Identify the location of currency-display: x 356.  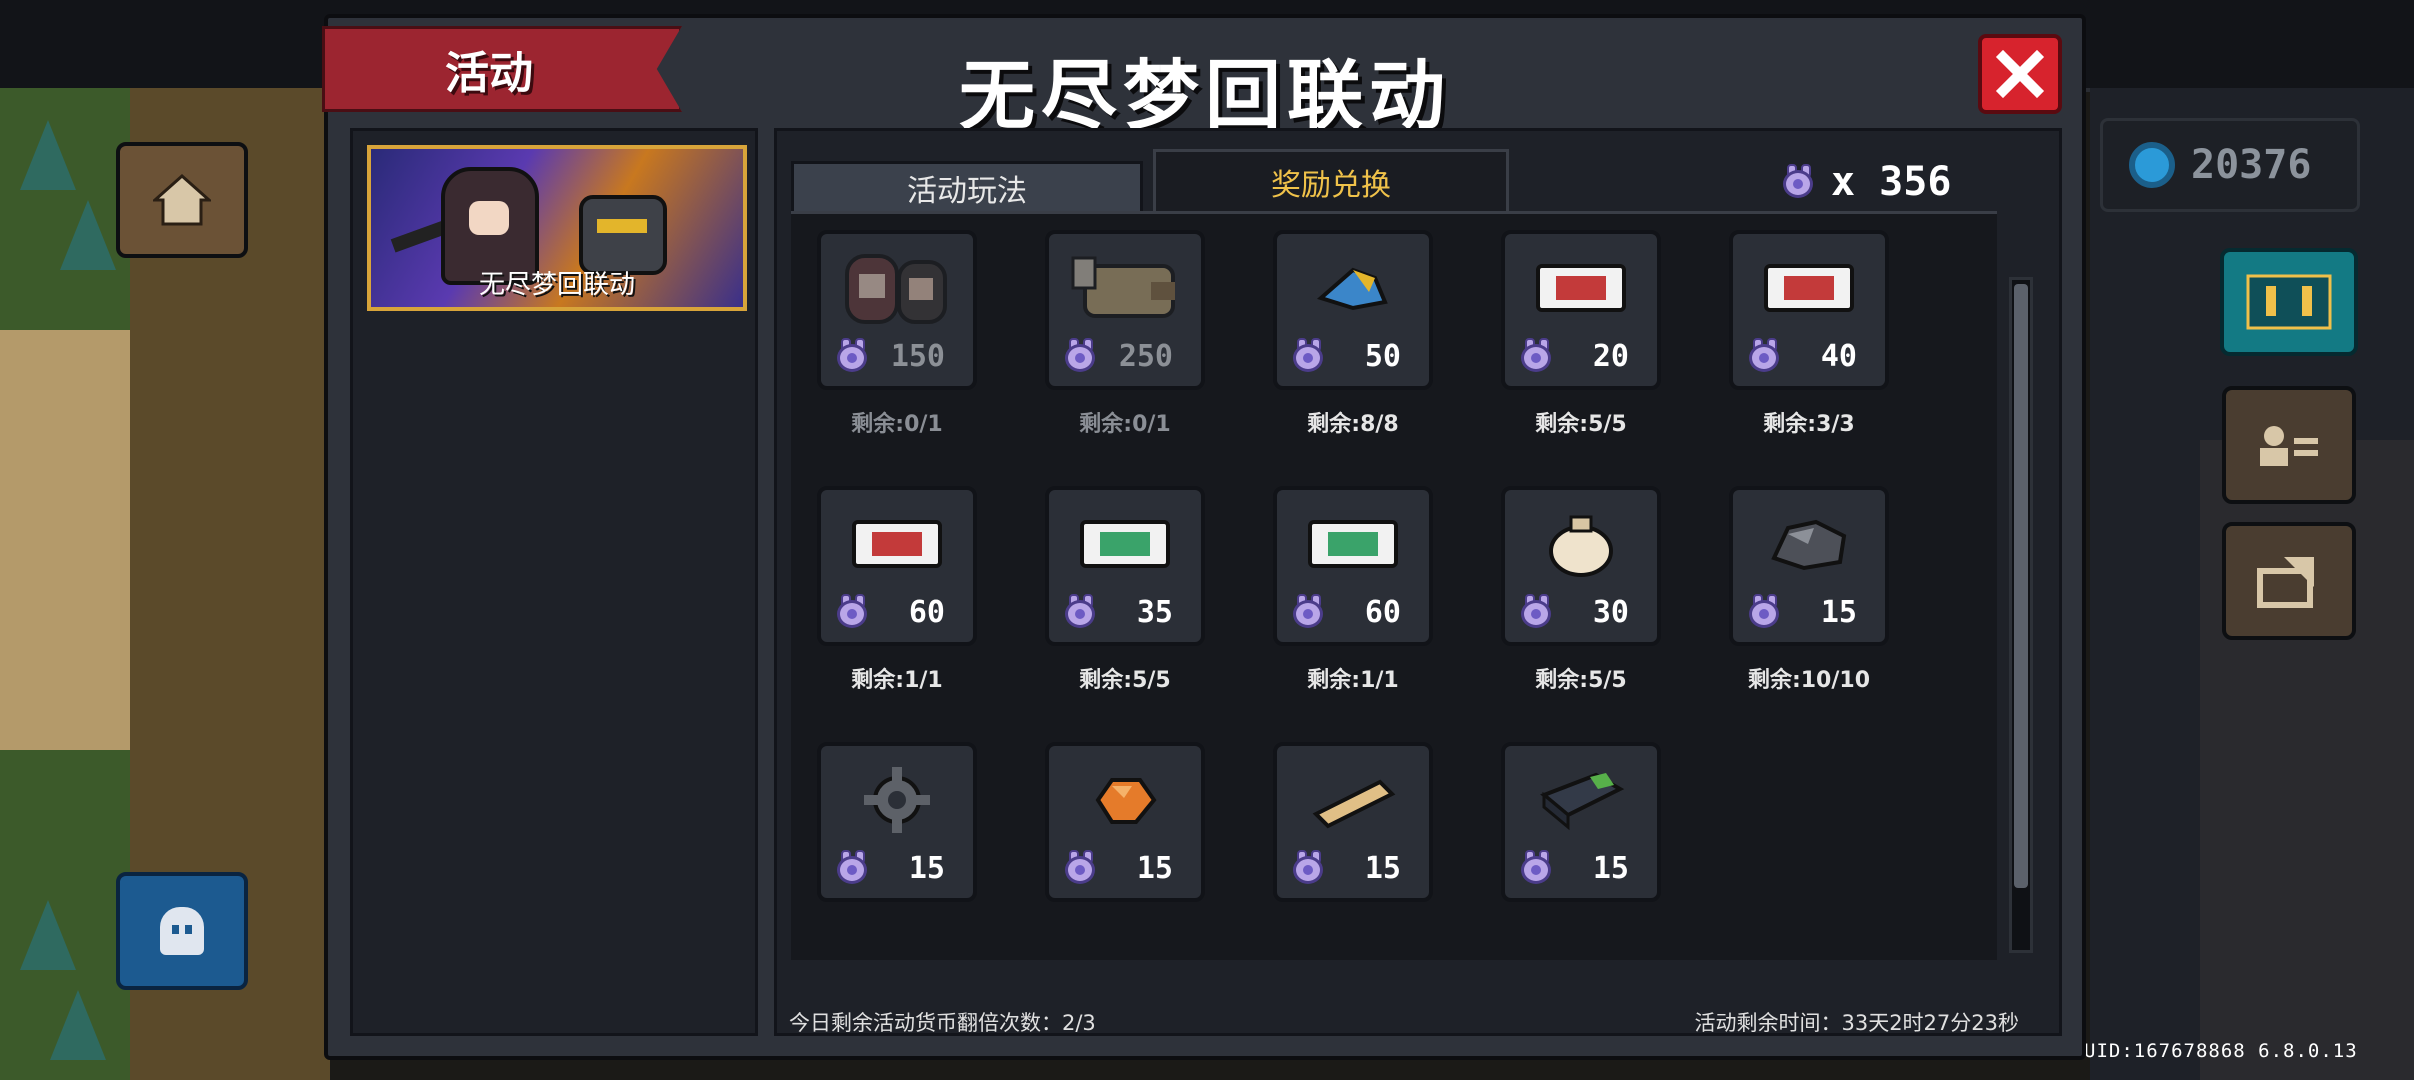
(1864, 182).